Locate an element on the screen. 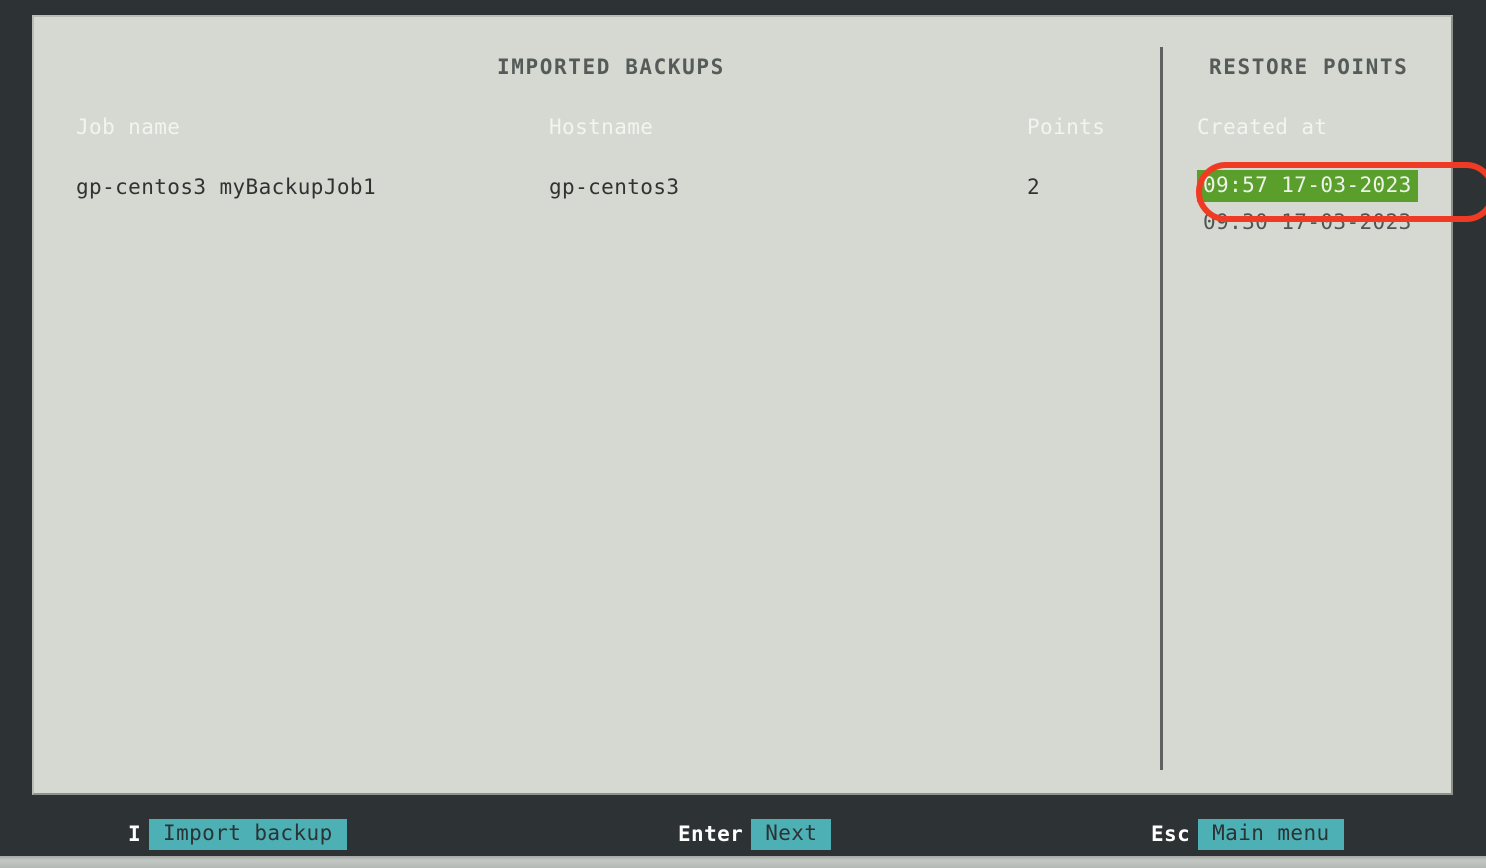  status-item-next: Enter Next is located at coordinates (751, 834).